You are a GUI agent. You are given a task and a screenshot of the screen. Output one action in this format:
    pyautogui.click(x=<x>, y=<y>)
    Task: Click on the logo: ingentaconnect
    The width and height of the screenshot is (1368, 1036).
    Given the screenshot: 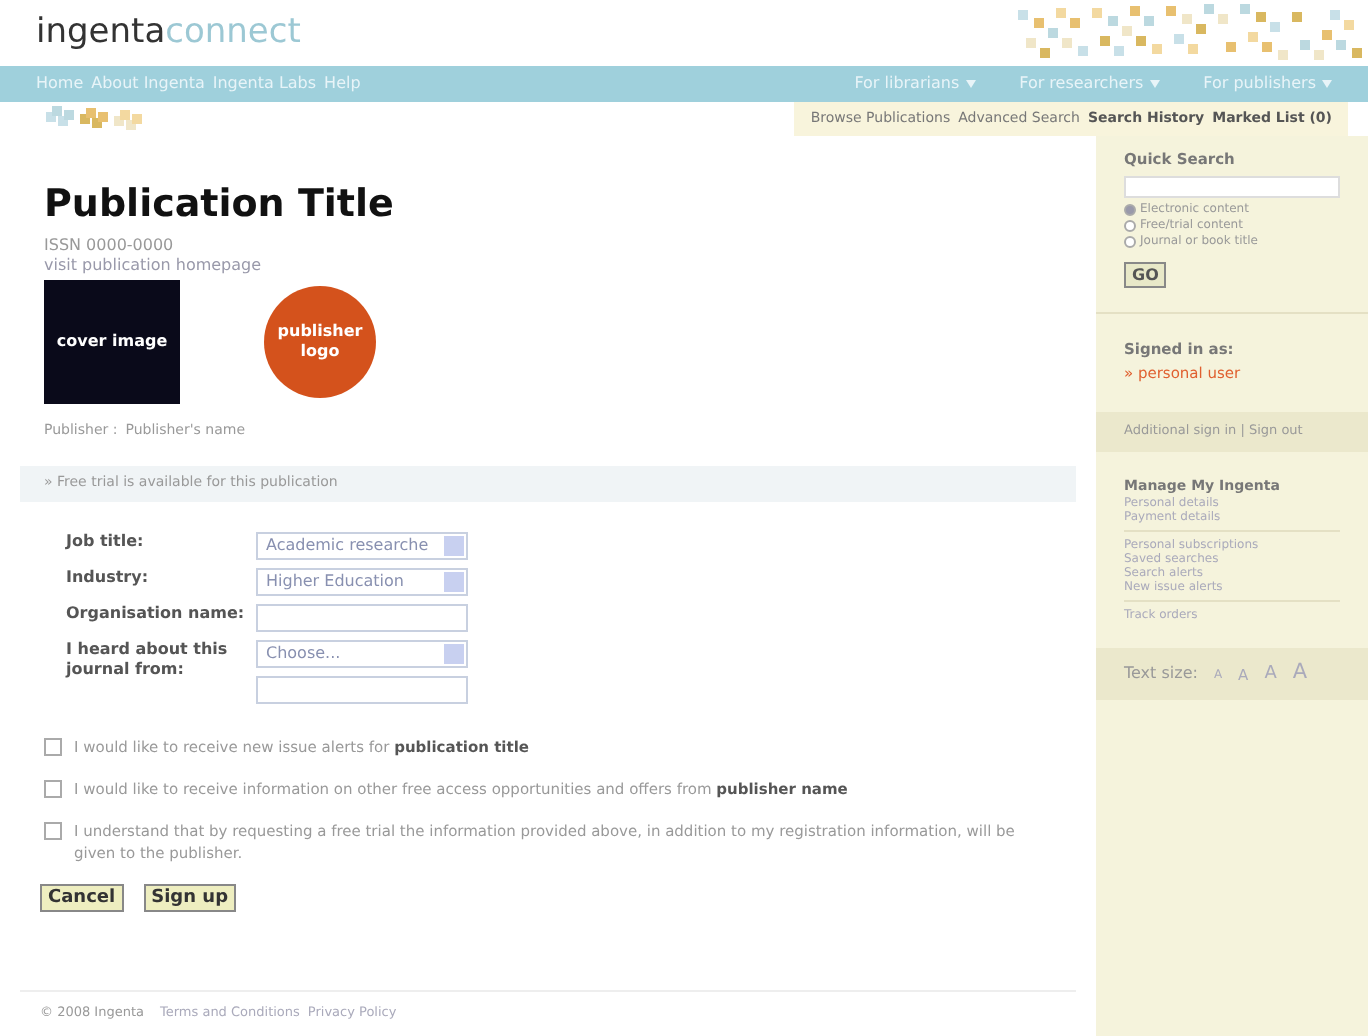 What is the action you would take?
    pyautogui.click(x=168, y=33)
    